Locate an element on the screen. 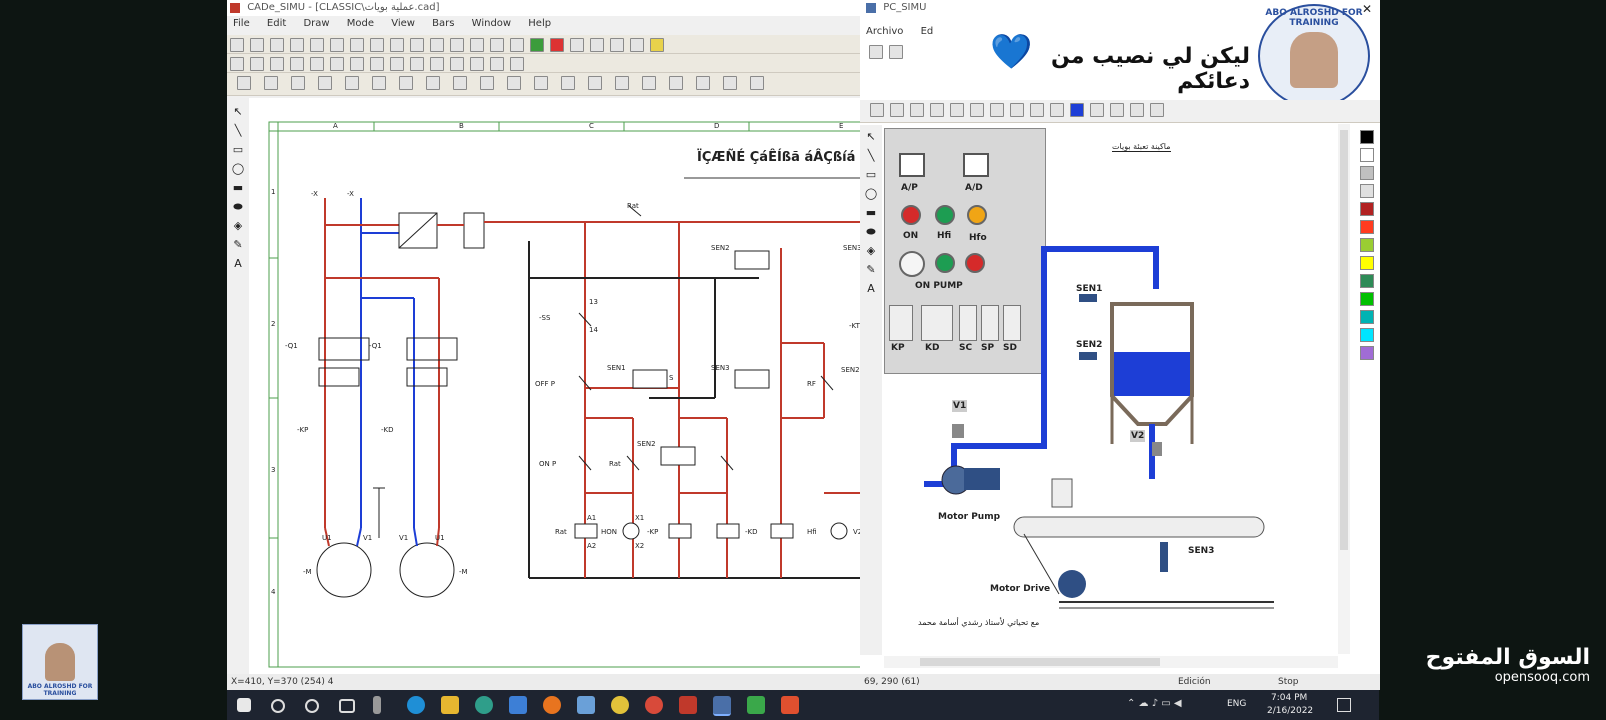 This screenshot has height=720, width=1606. notification-icon is located at coordinates (1344, 705).